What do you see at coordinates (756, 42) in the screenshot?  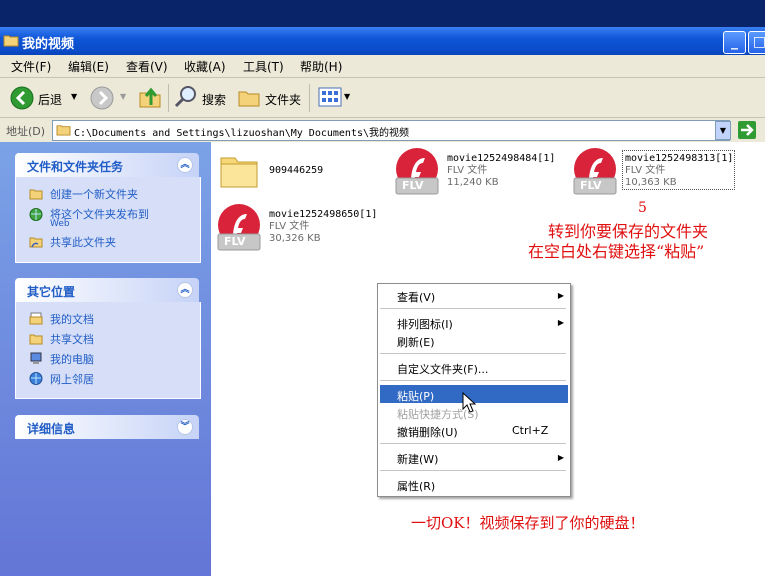 I see `maximize-button: □` at bounding box center [756, 42].